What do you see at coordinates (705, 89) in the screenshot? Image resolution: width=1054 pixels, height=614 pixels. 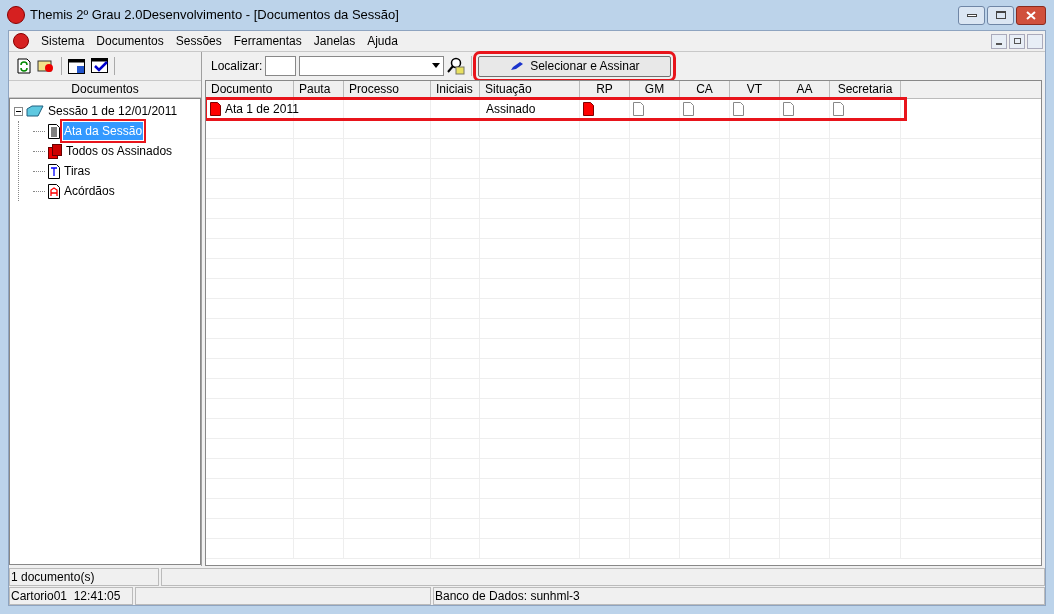 I see `column-header: CA` at bounding box center [705, 89].